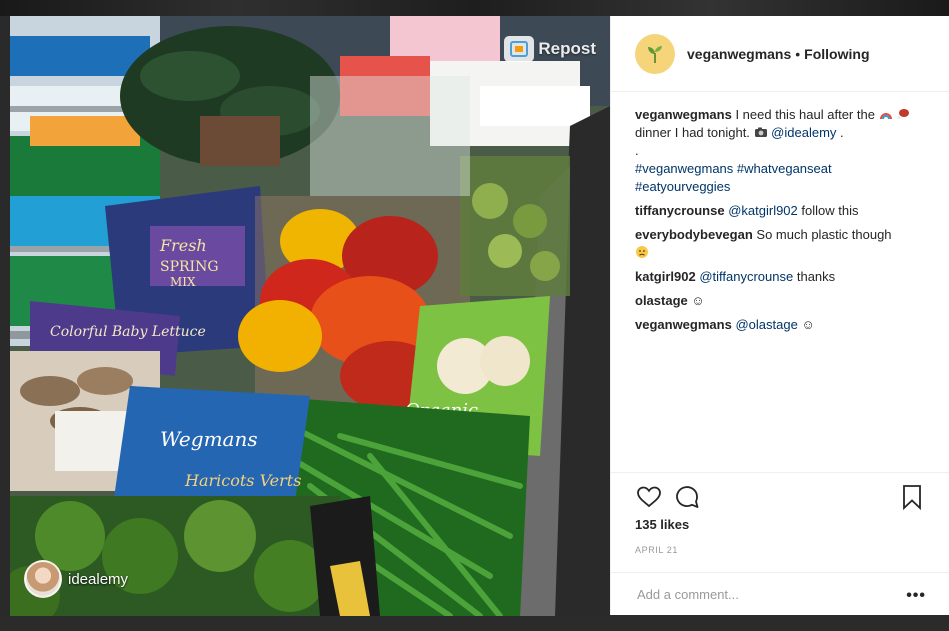 Image resolution: width=949 pixels, height=631 pixels. What do you see at coordinates (189, 267) in the screenshot?
I see `svg-text: SPRING` at bounding box center [189, 267].